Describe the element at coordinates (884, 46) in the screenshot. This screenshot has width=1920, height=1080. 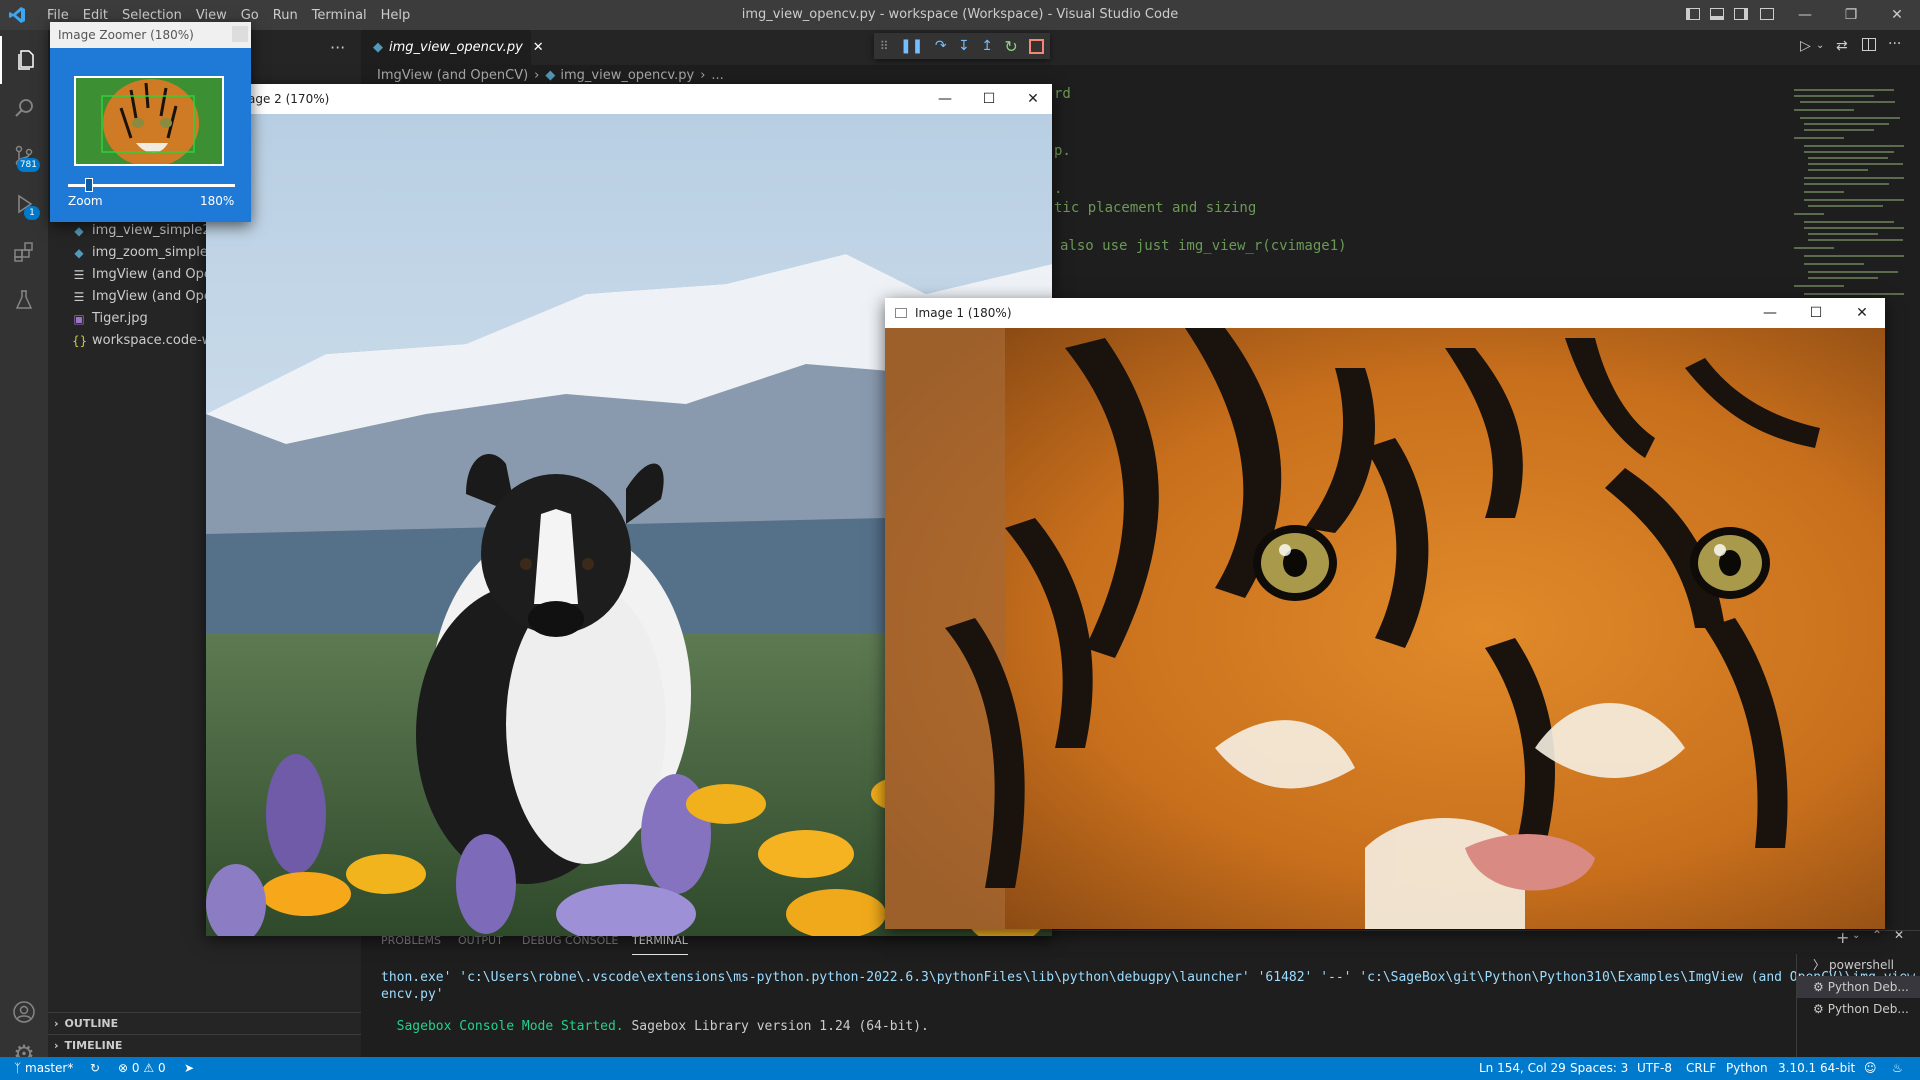
I see `drag-handle-icon: ⠿` at that location.